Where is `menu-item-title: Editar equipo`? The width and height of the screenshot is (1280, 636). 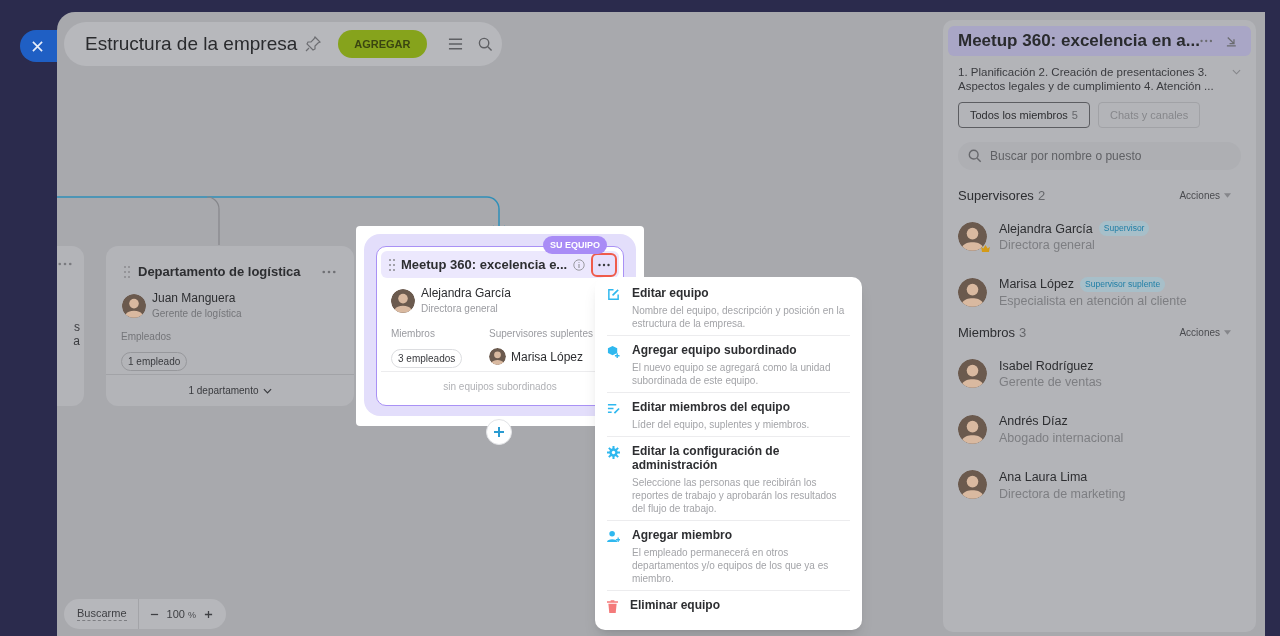
menu-item-title: Editar equipo is located at coordinates (671, 293).